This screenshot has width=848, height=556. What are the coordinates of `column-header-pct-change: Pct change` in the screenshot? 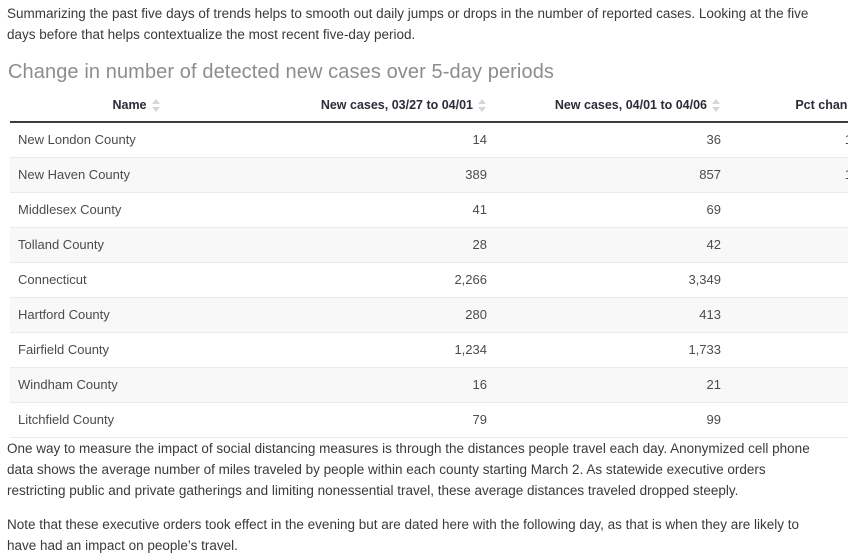 It's located at (788, 110).